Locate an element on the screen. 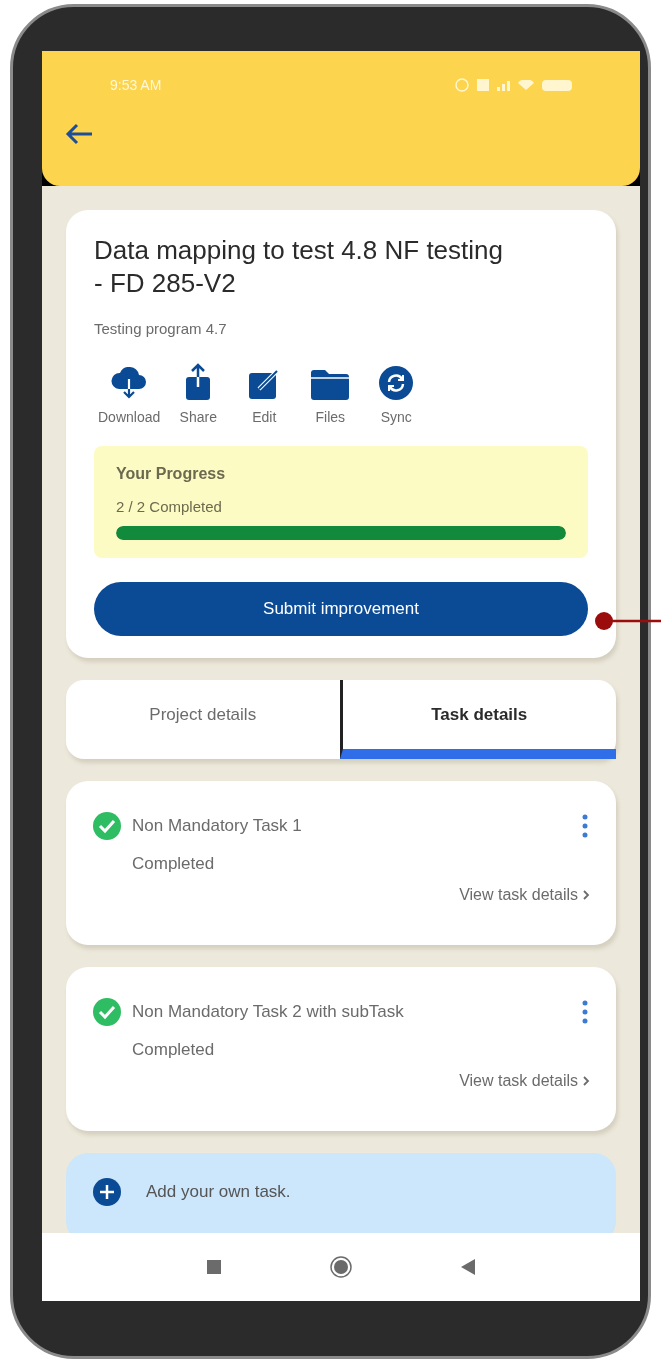 The width and height of the screenshot is (661, 1367). action-button: Download is located at coordinates (129, 394).